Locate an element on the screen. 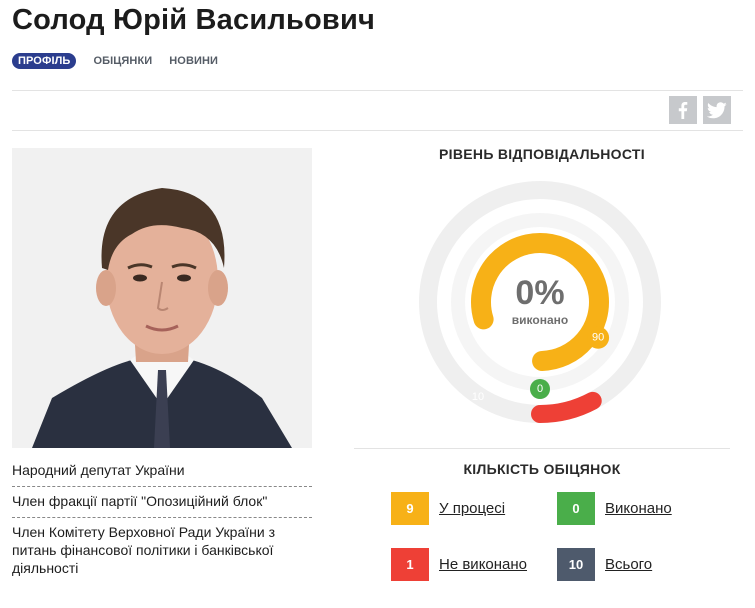  stat-count: 1 is located at coordinates (410, 564).